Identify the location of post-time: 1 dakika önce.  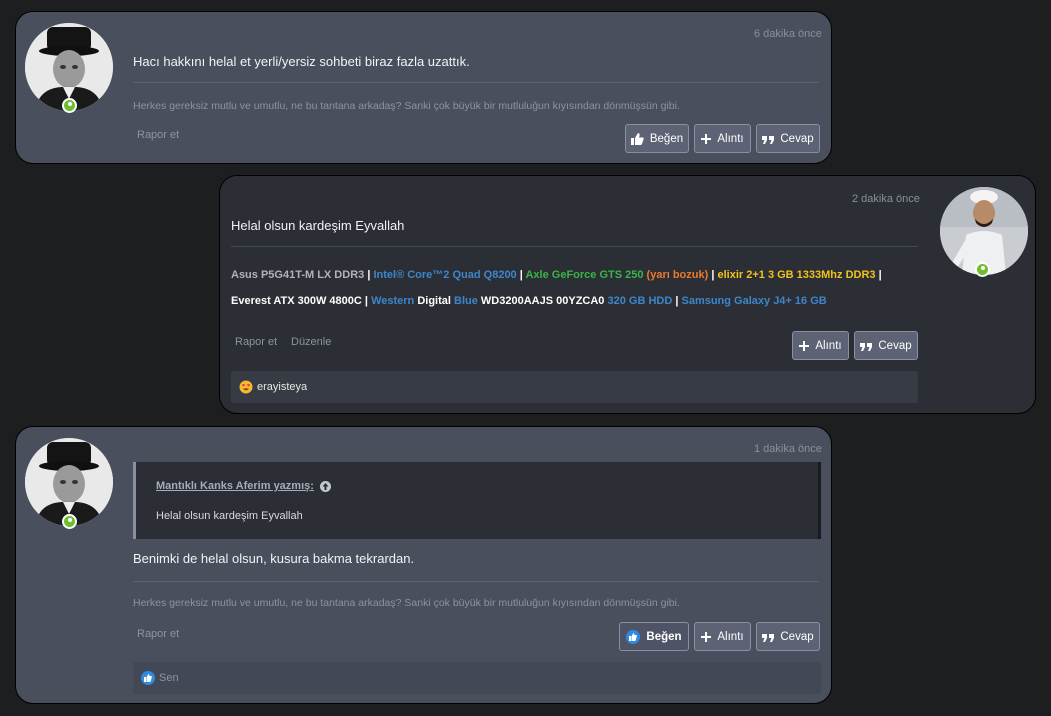
(788, 449).